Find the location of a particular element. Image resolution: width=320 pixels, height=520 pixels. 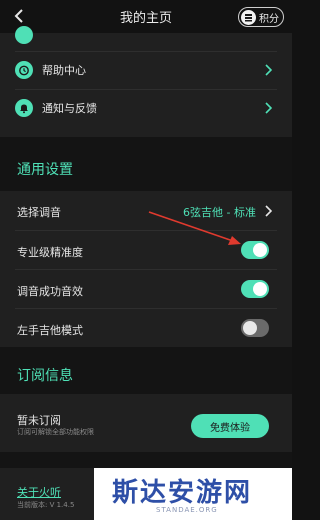

bell-icon is located at coordinates (24, 108).